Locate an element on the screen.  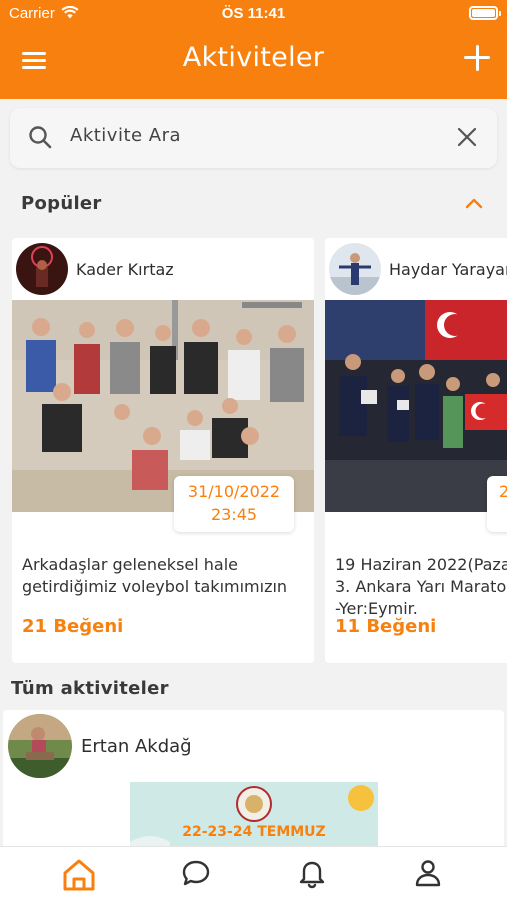
profile-icon is located at coordinates (428, 873).